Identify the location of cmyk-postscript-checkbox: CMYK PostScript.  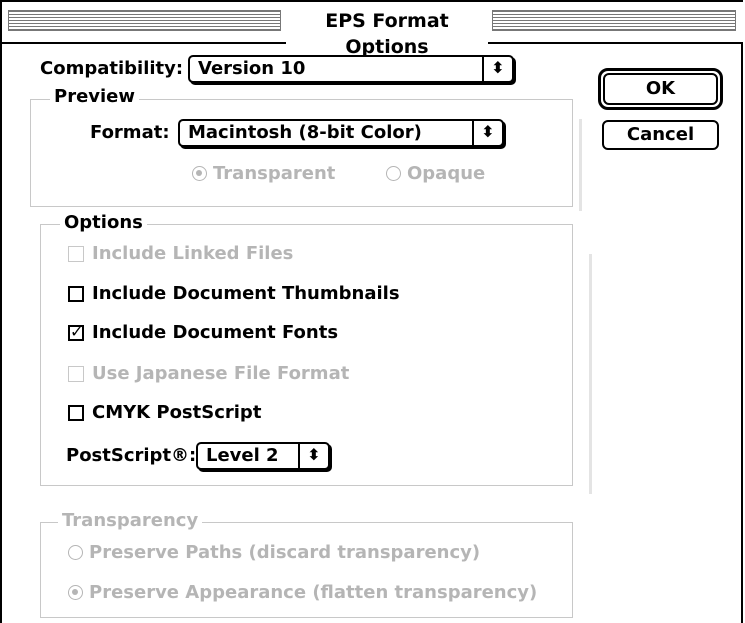
(164, 412).